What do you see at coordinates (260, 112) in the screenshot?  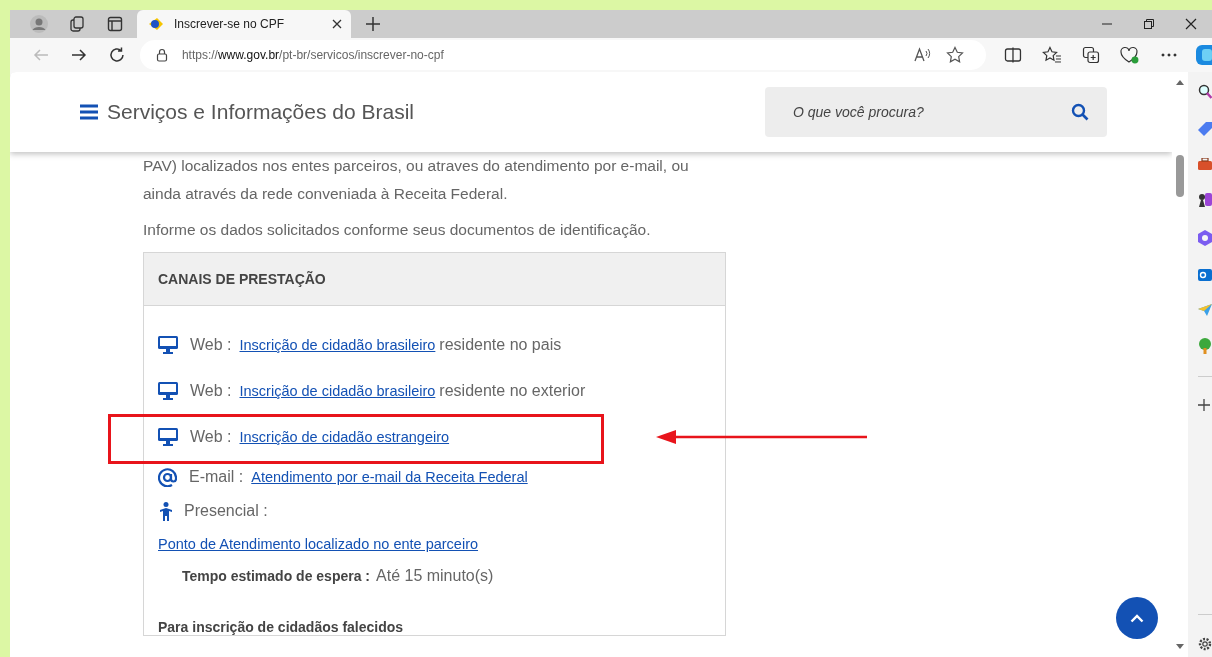 I see `site-title: Serviços e Informações do Brasil` at bounding box center [260, 112].